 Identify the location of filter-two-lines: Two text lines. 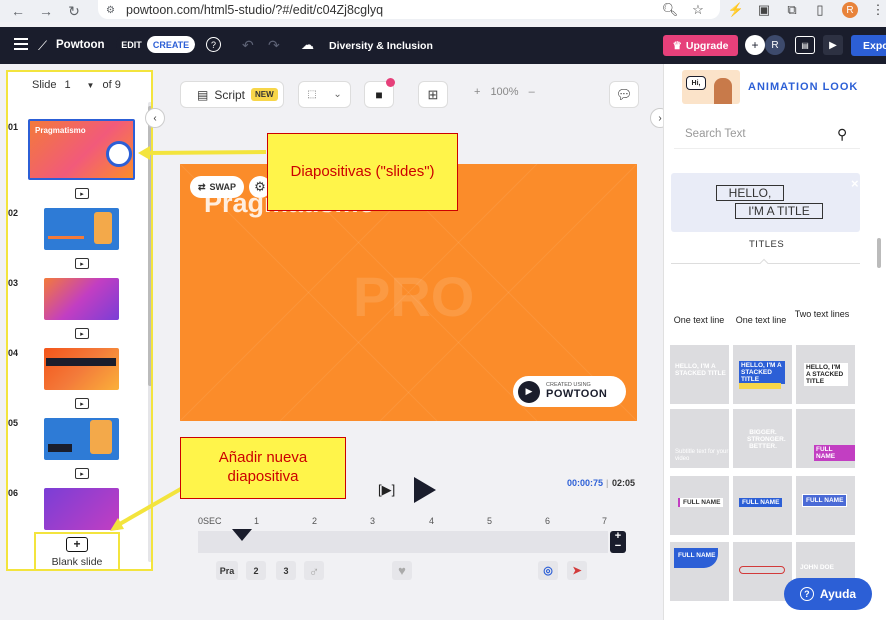
(822, 314).